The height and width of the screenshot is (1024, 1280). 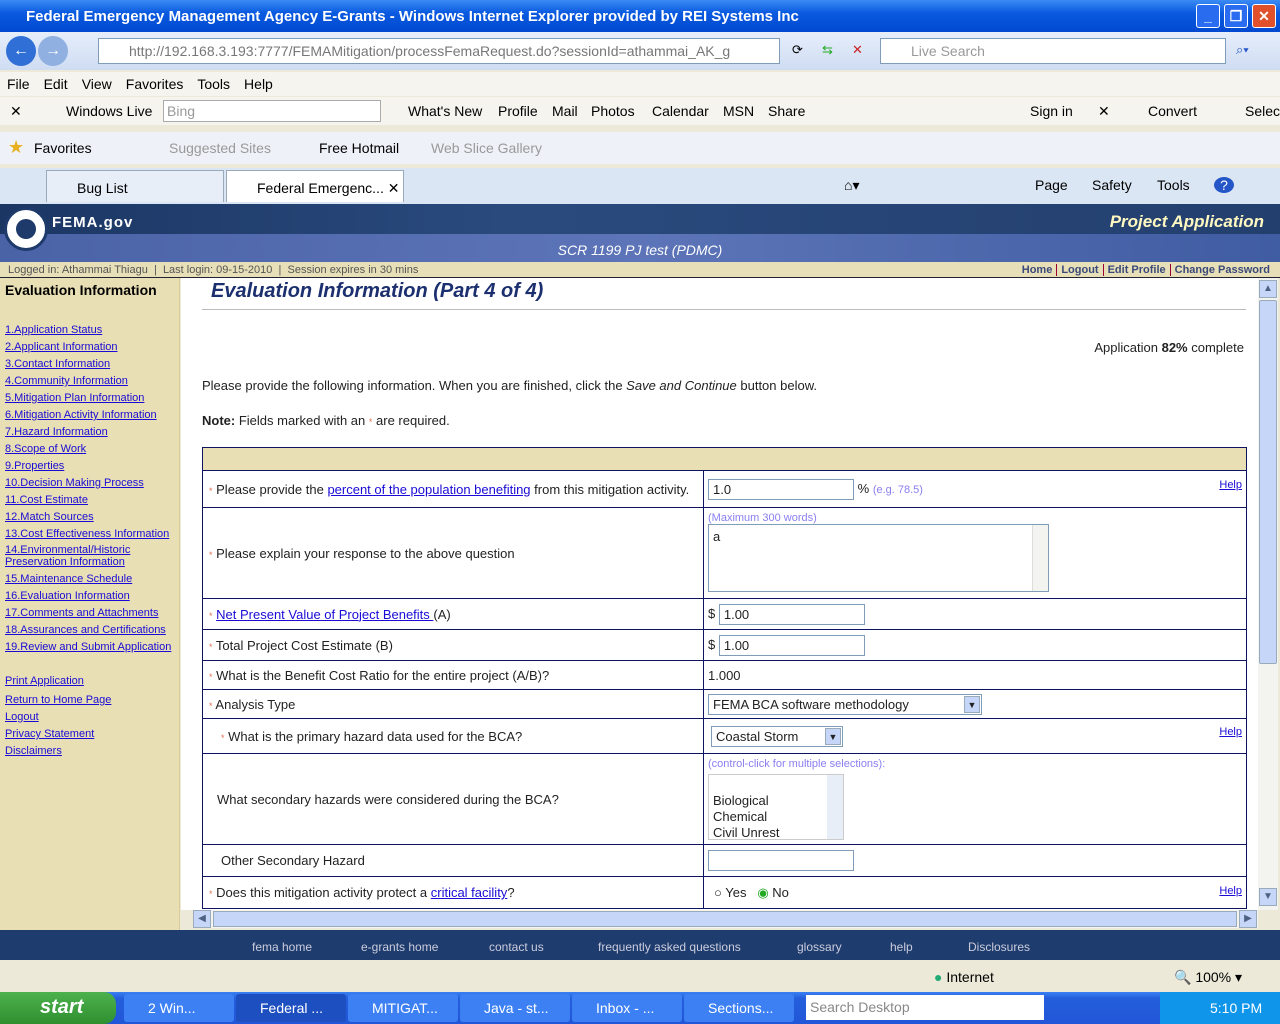 I want to click on fema-logo: FEMA.gov, so click(x=92, y=222).